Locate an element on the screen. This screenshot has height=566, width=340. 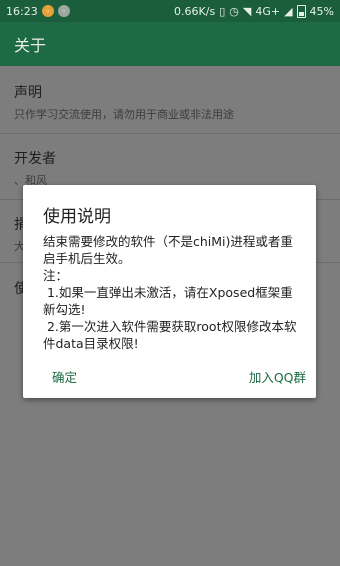
notification-icon: ◦ is located at coordinates (63, 11).